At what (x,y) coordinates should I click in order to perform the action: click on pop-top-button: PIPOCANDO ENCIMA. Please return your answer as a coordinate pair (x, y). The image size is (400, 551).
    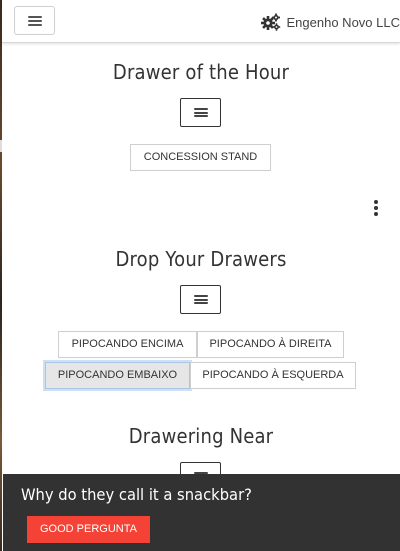
    Looking at the image, I should click on (127, 344).